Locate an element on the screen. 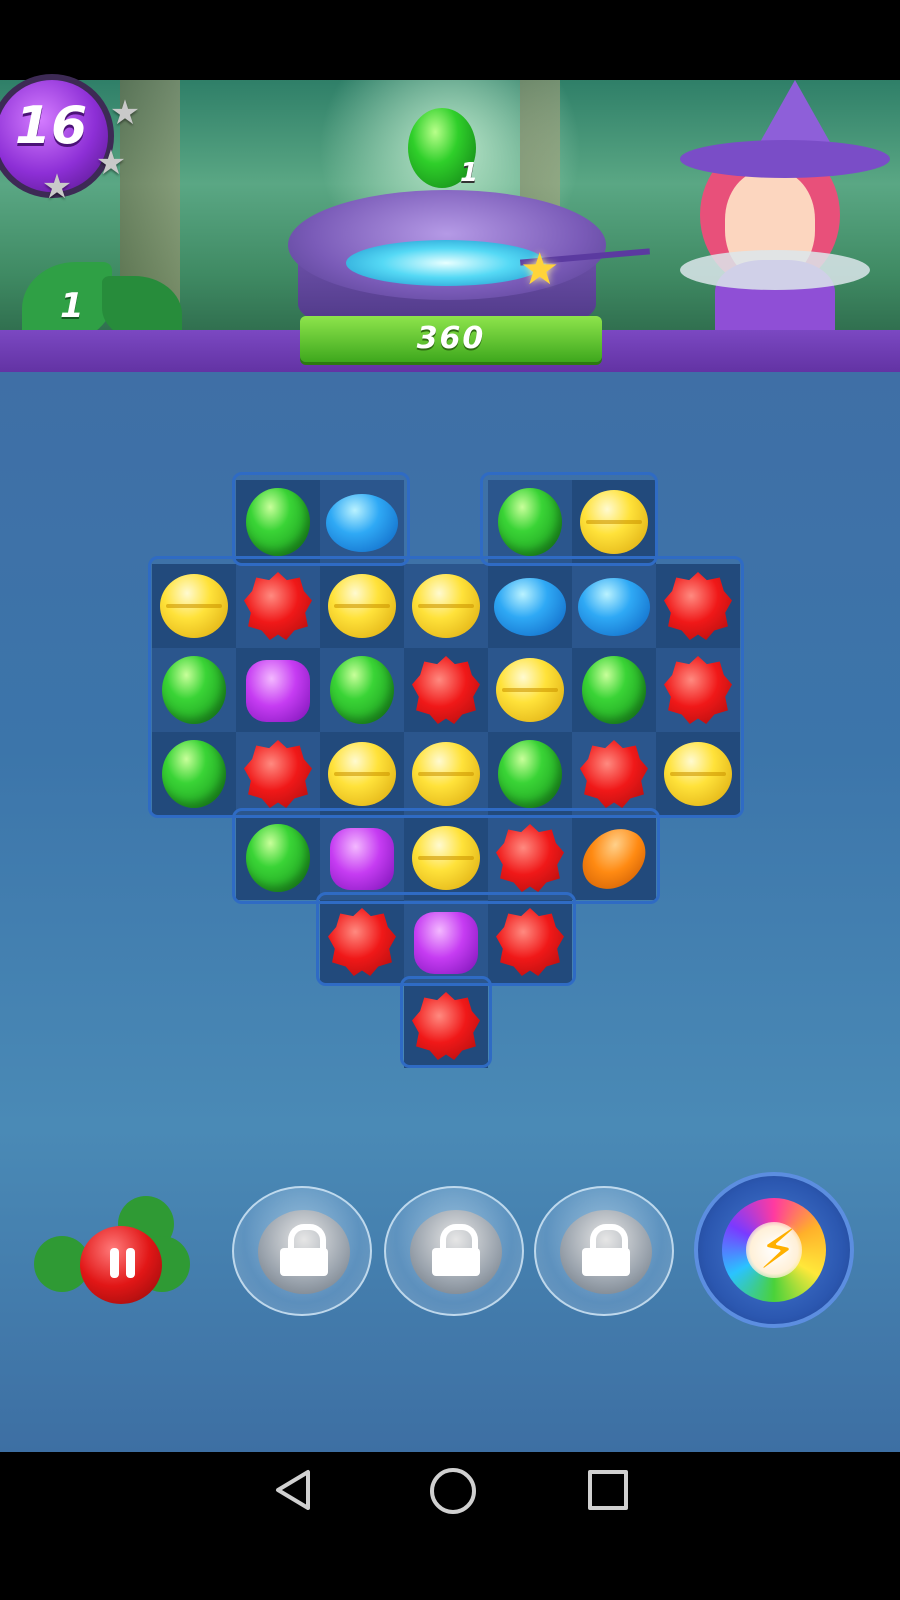 The height and width of the screenshot is (1600, 900). orange-candy is located at coordinates (614, 859).